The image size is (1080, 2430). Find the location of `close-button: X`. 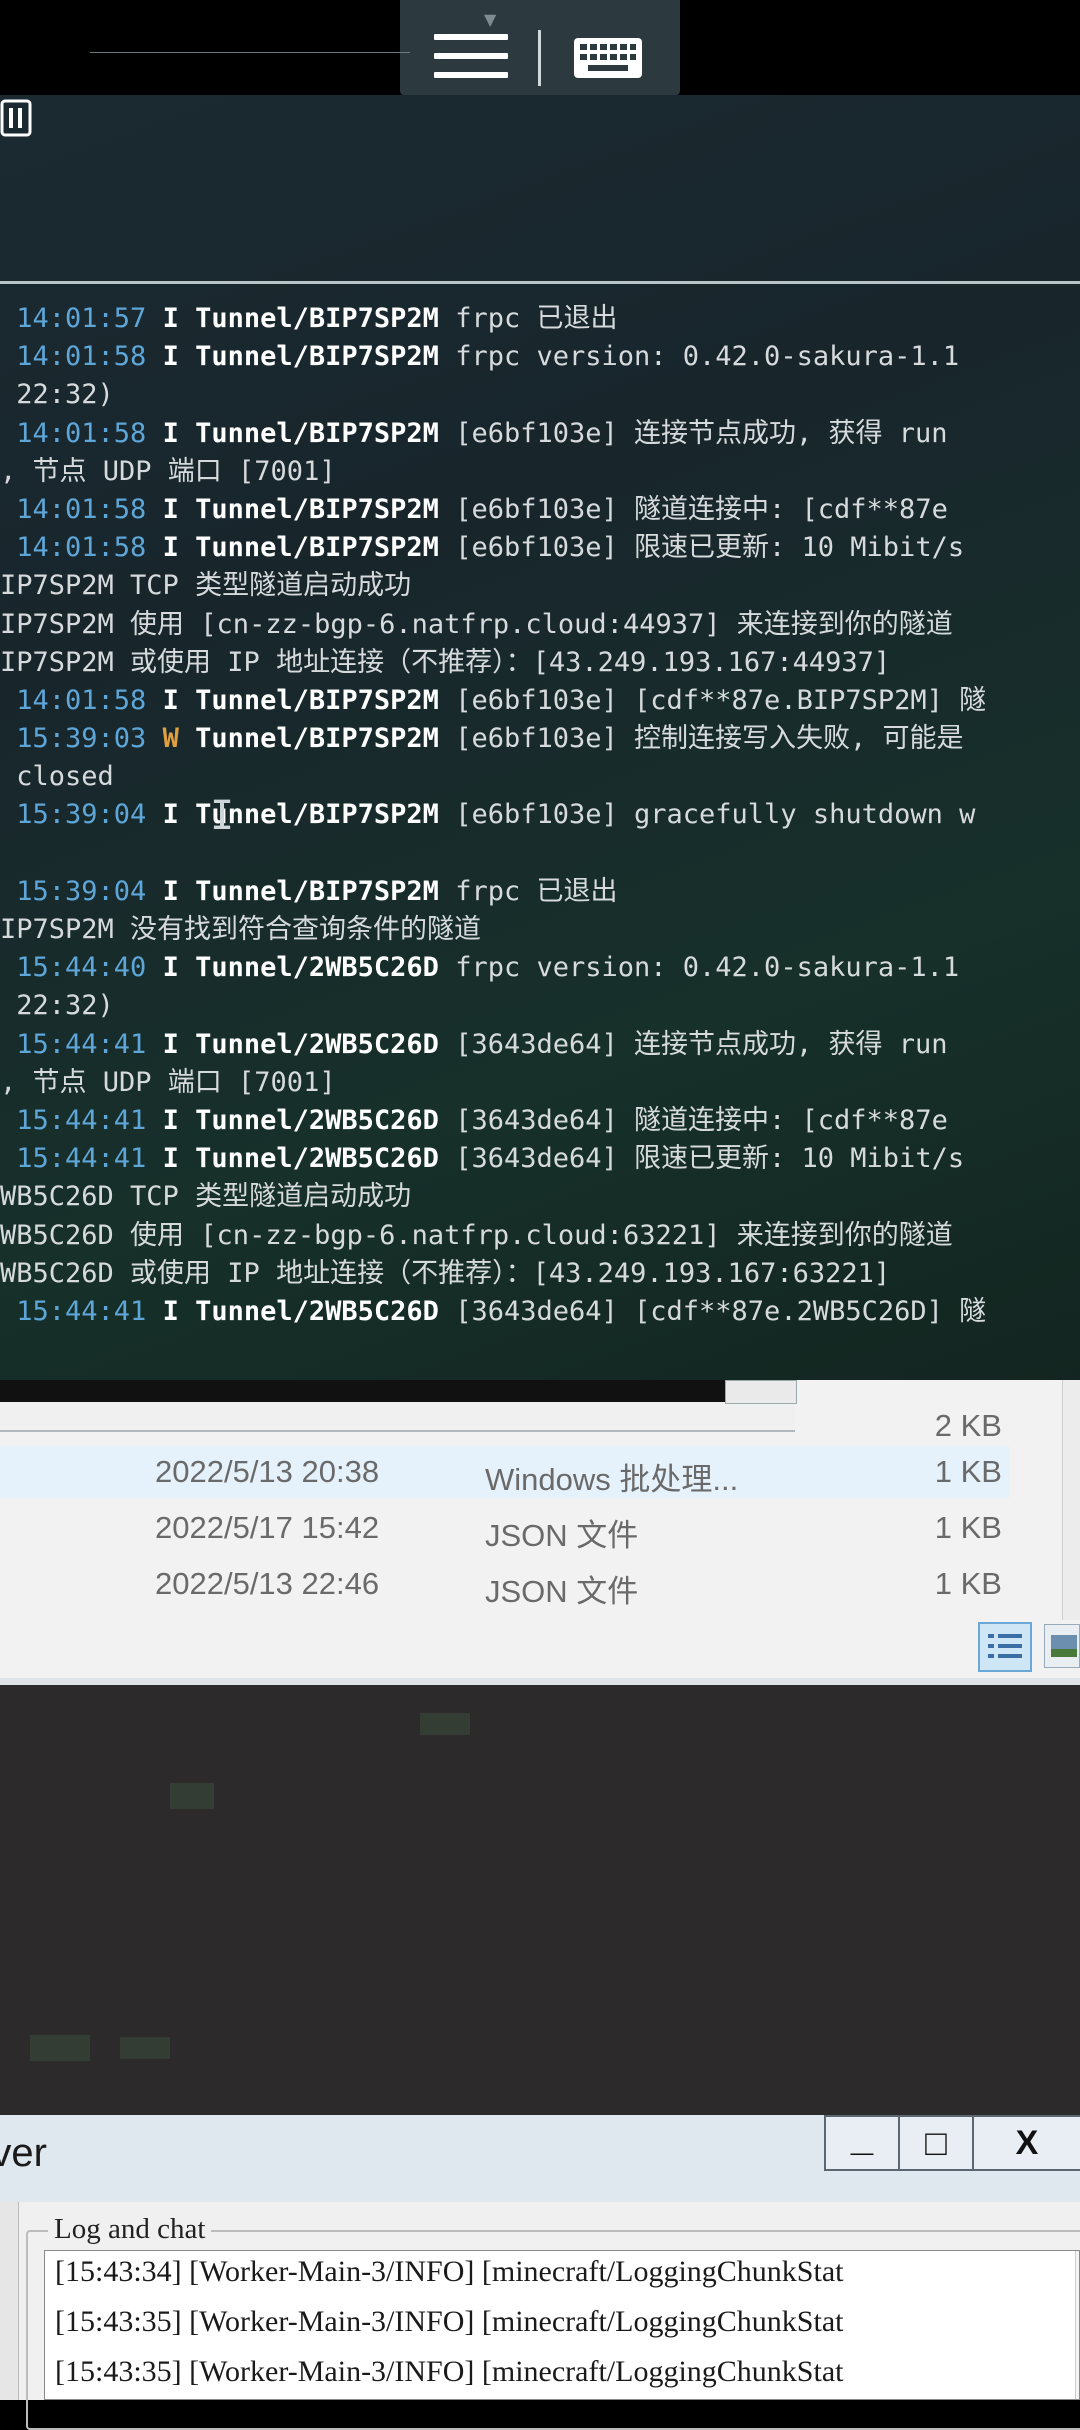

close-button: X is located at coordinates (1026, 2143).